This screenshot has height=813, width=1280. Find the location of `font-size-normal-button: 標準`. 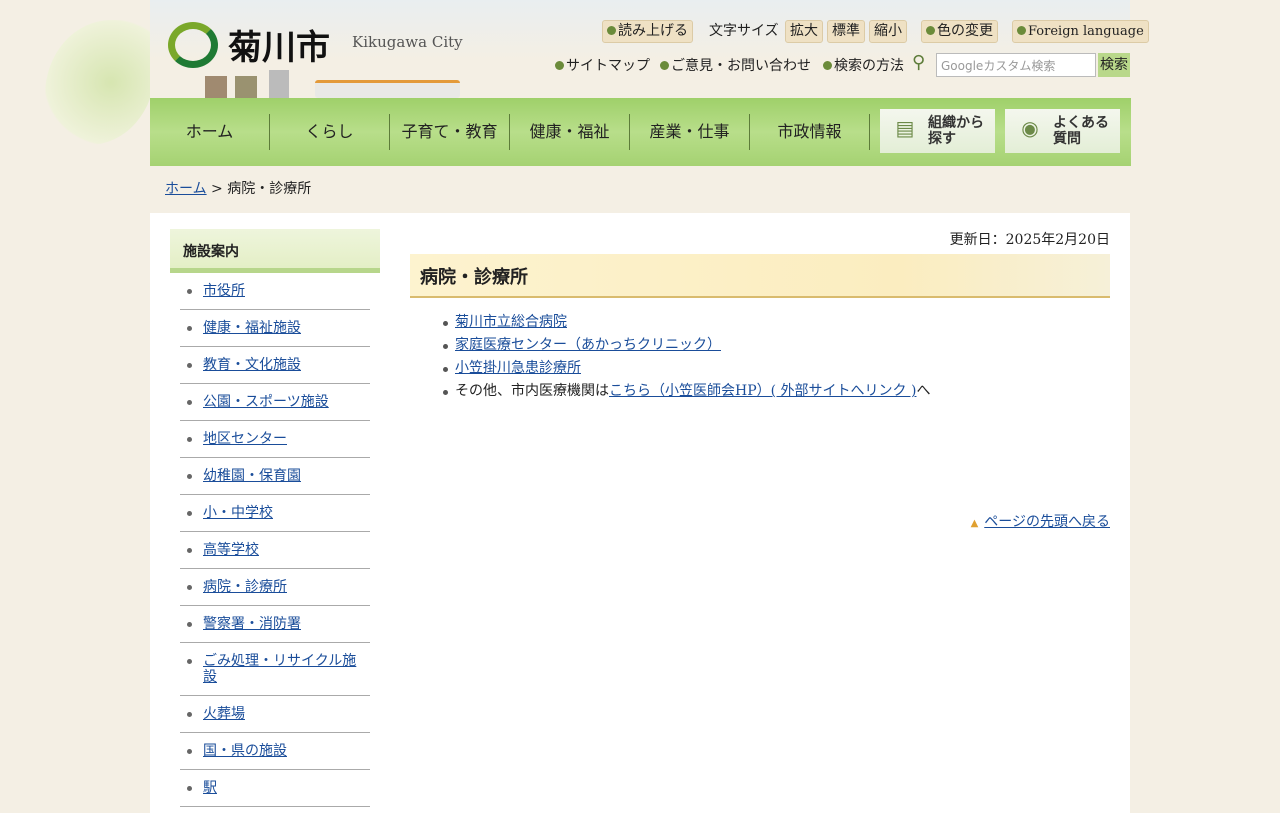

font-size-normal-button: 標準 is located at coordinates (846, 31).